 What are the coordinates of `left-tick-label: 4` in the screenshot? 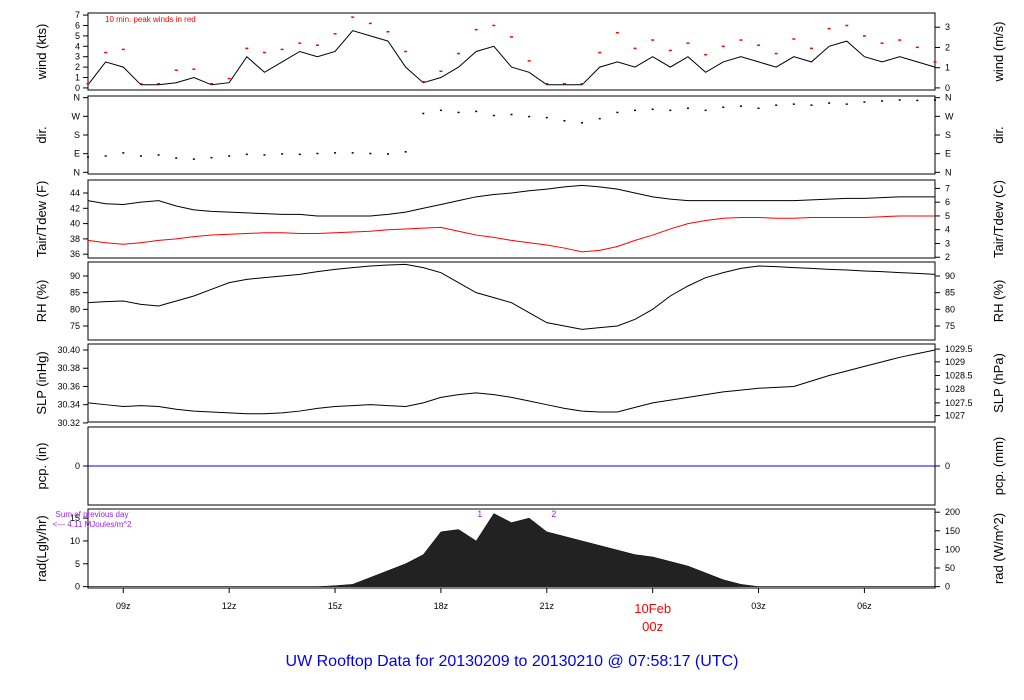 It's located at (77, 46).